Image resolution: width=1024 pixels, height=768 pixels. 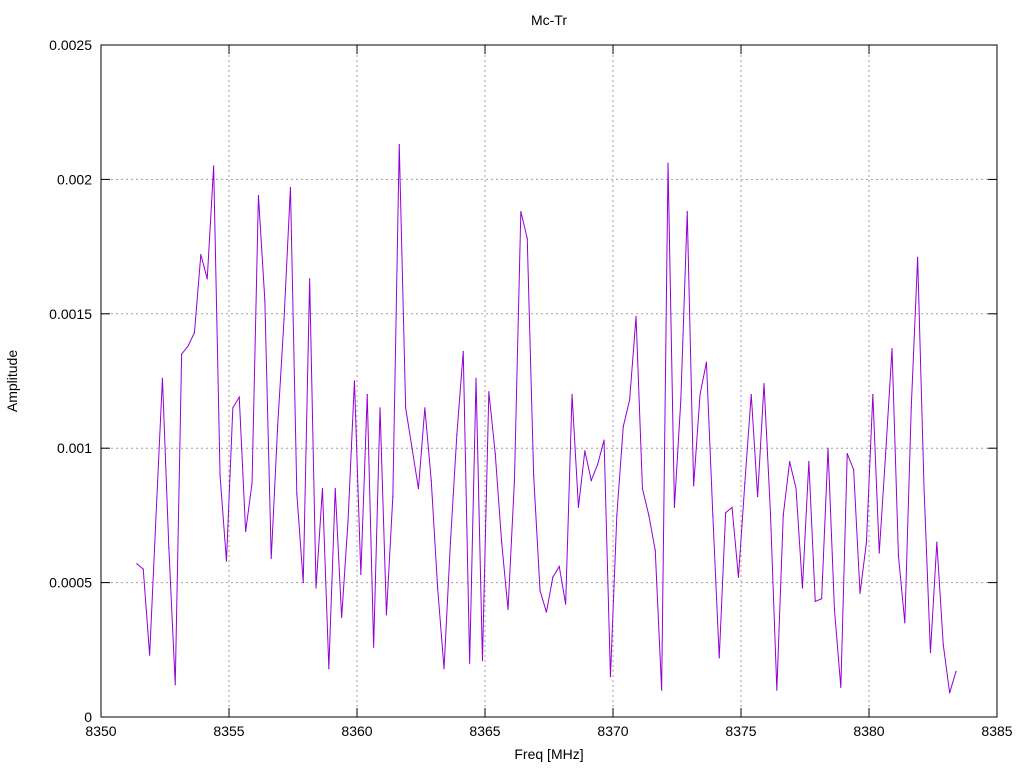 I want to click on x-tick-label: 8375, so click(x=740, y=731).